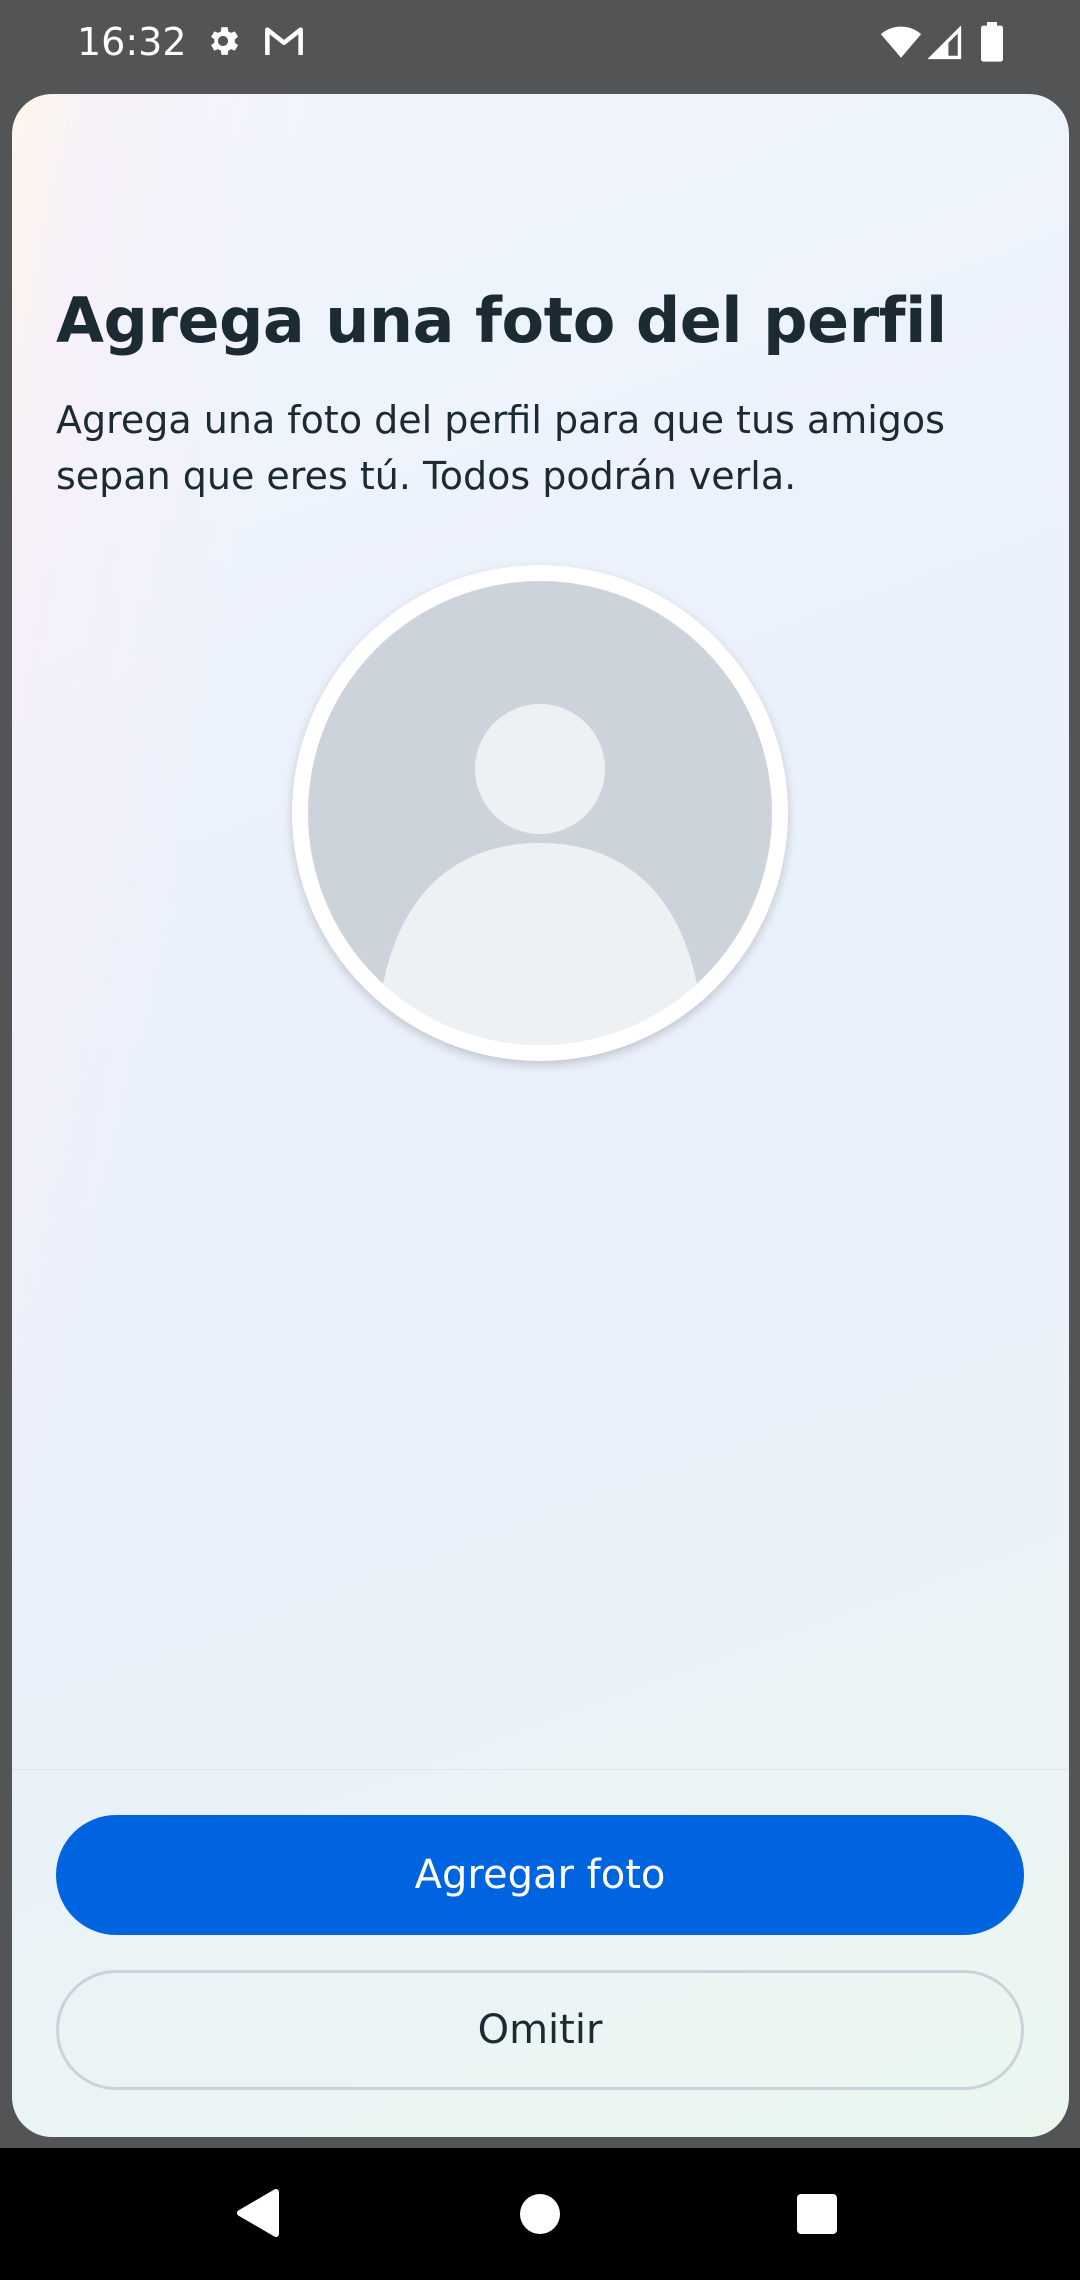 This screenshot has width=1080, height=2280. Describe the element at coordinates (817, 2216) in the screenshot. I see `recents-icon` at that location.